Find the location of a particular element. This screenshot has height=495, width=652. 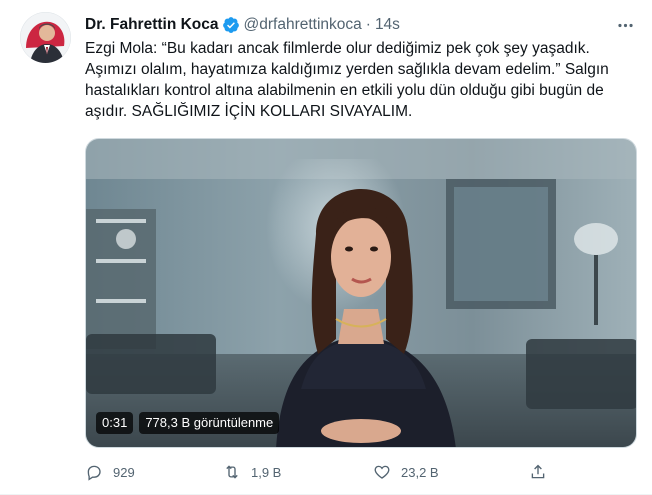

retweet-count: 1,9 B is located at coordinates (266, 472).